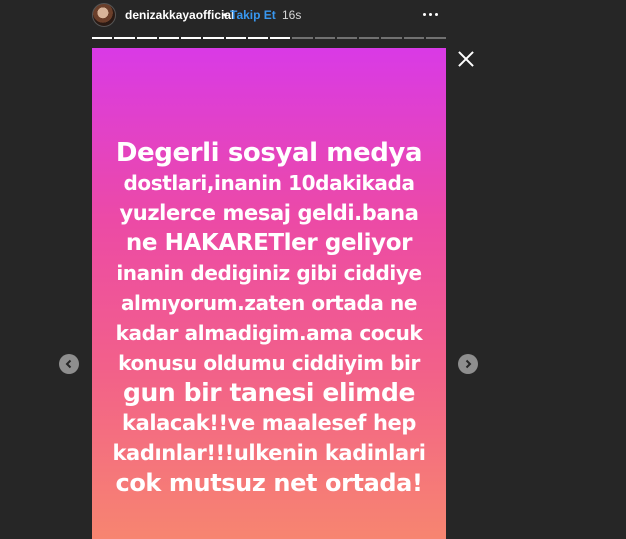 The height and width of the screenshot is (539, 626). I want to click on story-line: kalacak!!ve maalesef hep, so click(269, 423).